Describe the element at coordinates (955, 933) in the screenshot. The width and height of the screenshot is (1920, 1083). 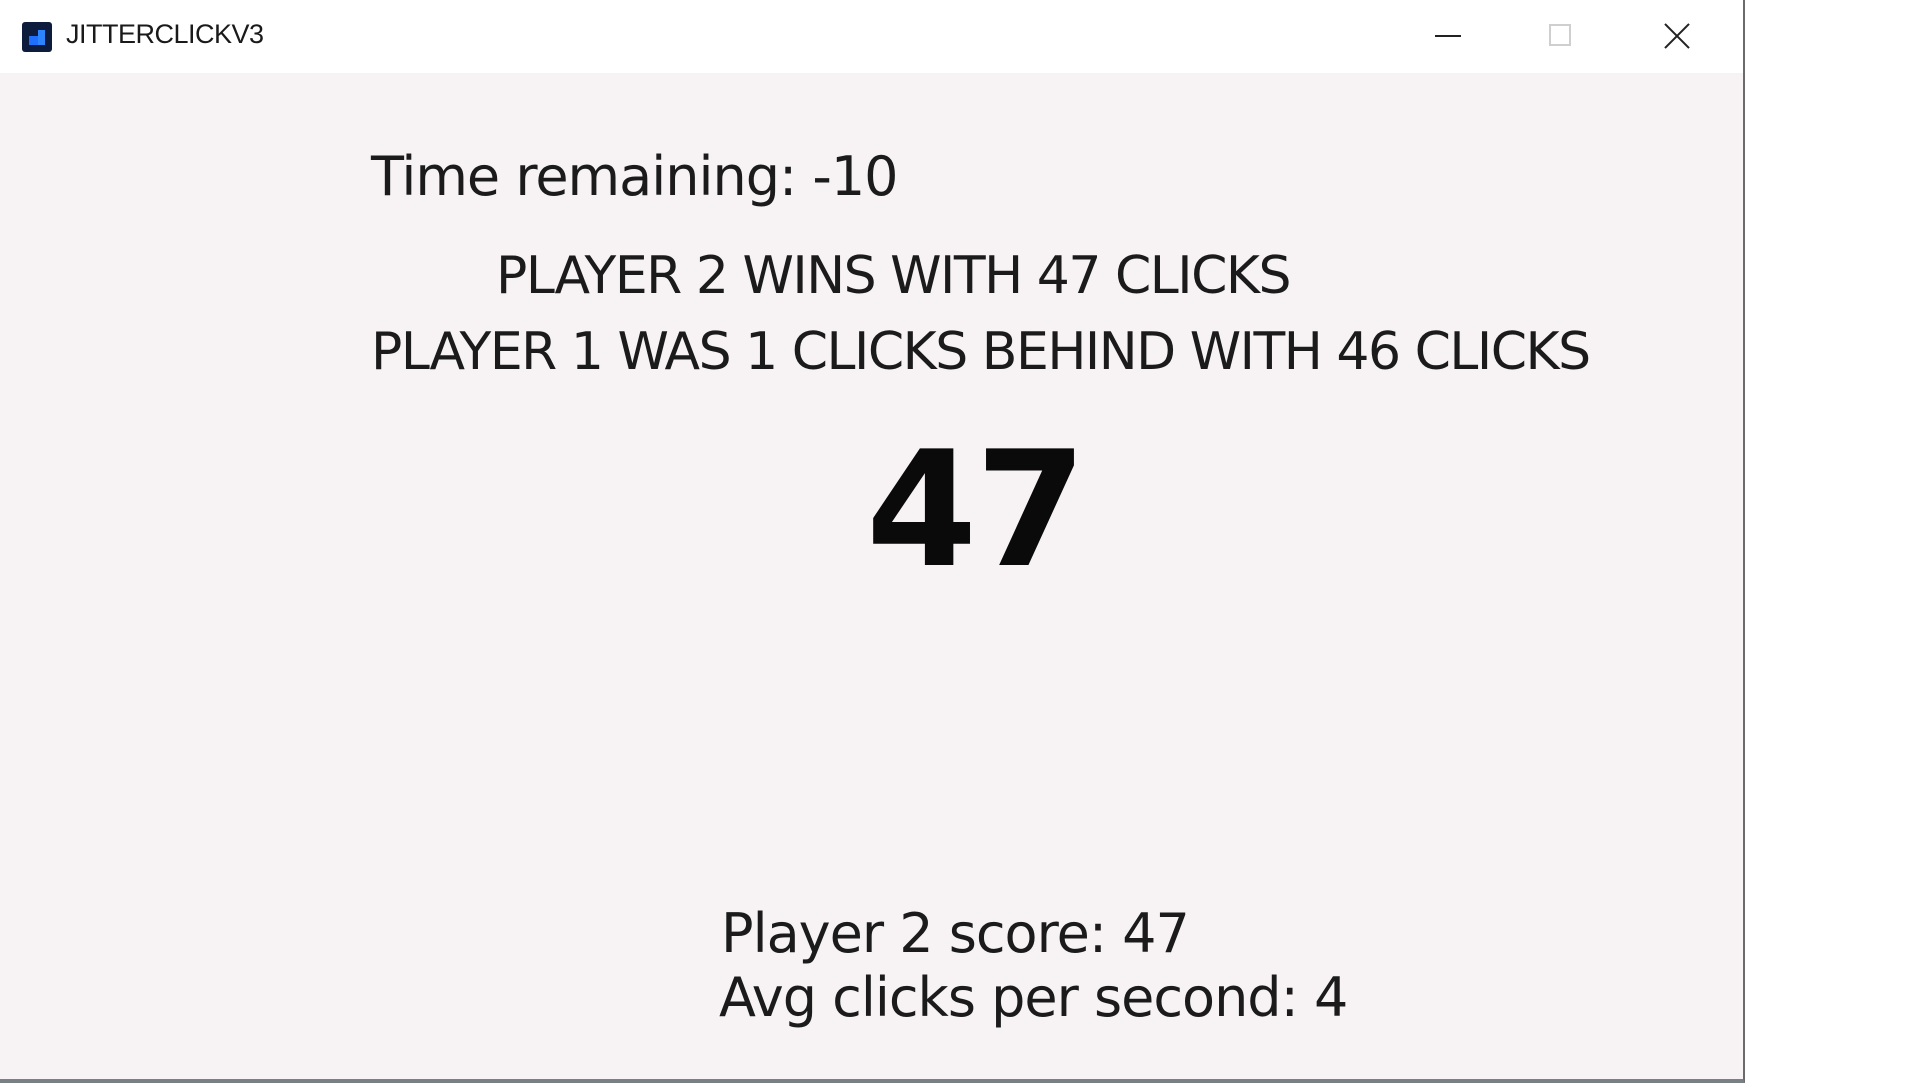
I see `player-score-label: Player 2 score: 47` at that location.